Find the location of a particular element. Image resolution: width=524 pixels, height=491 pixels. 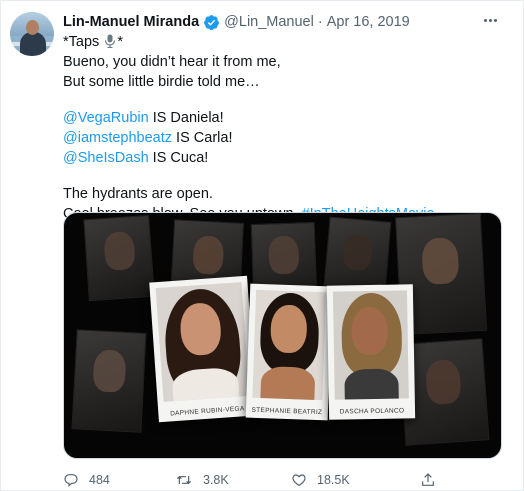

author-name: Lin-Manuel Miranda is located at coordinates (131, 22).